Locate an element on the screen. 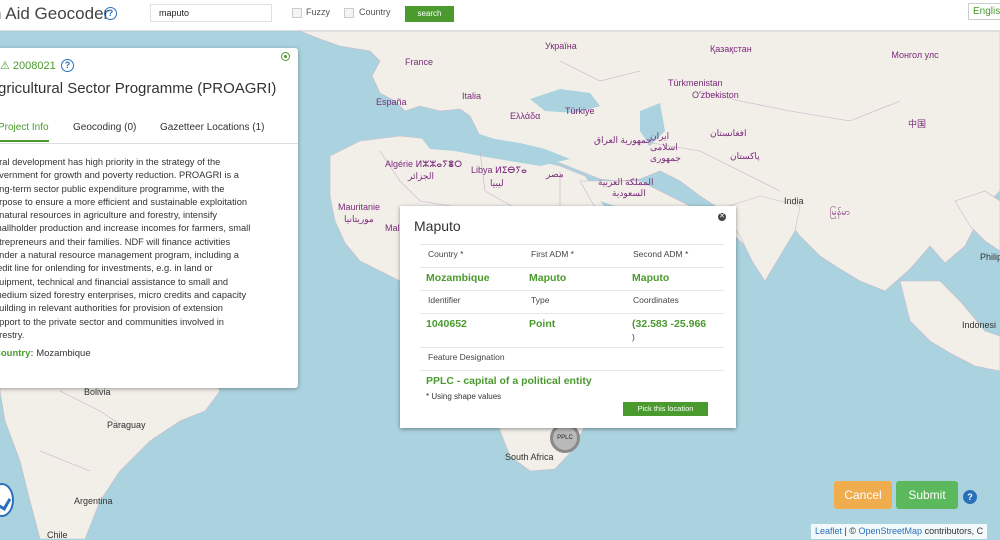  value-identifier: 1040652 is located at coordinates (446, 324).